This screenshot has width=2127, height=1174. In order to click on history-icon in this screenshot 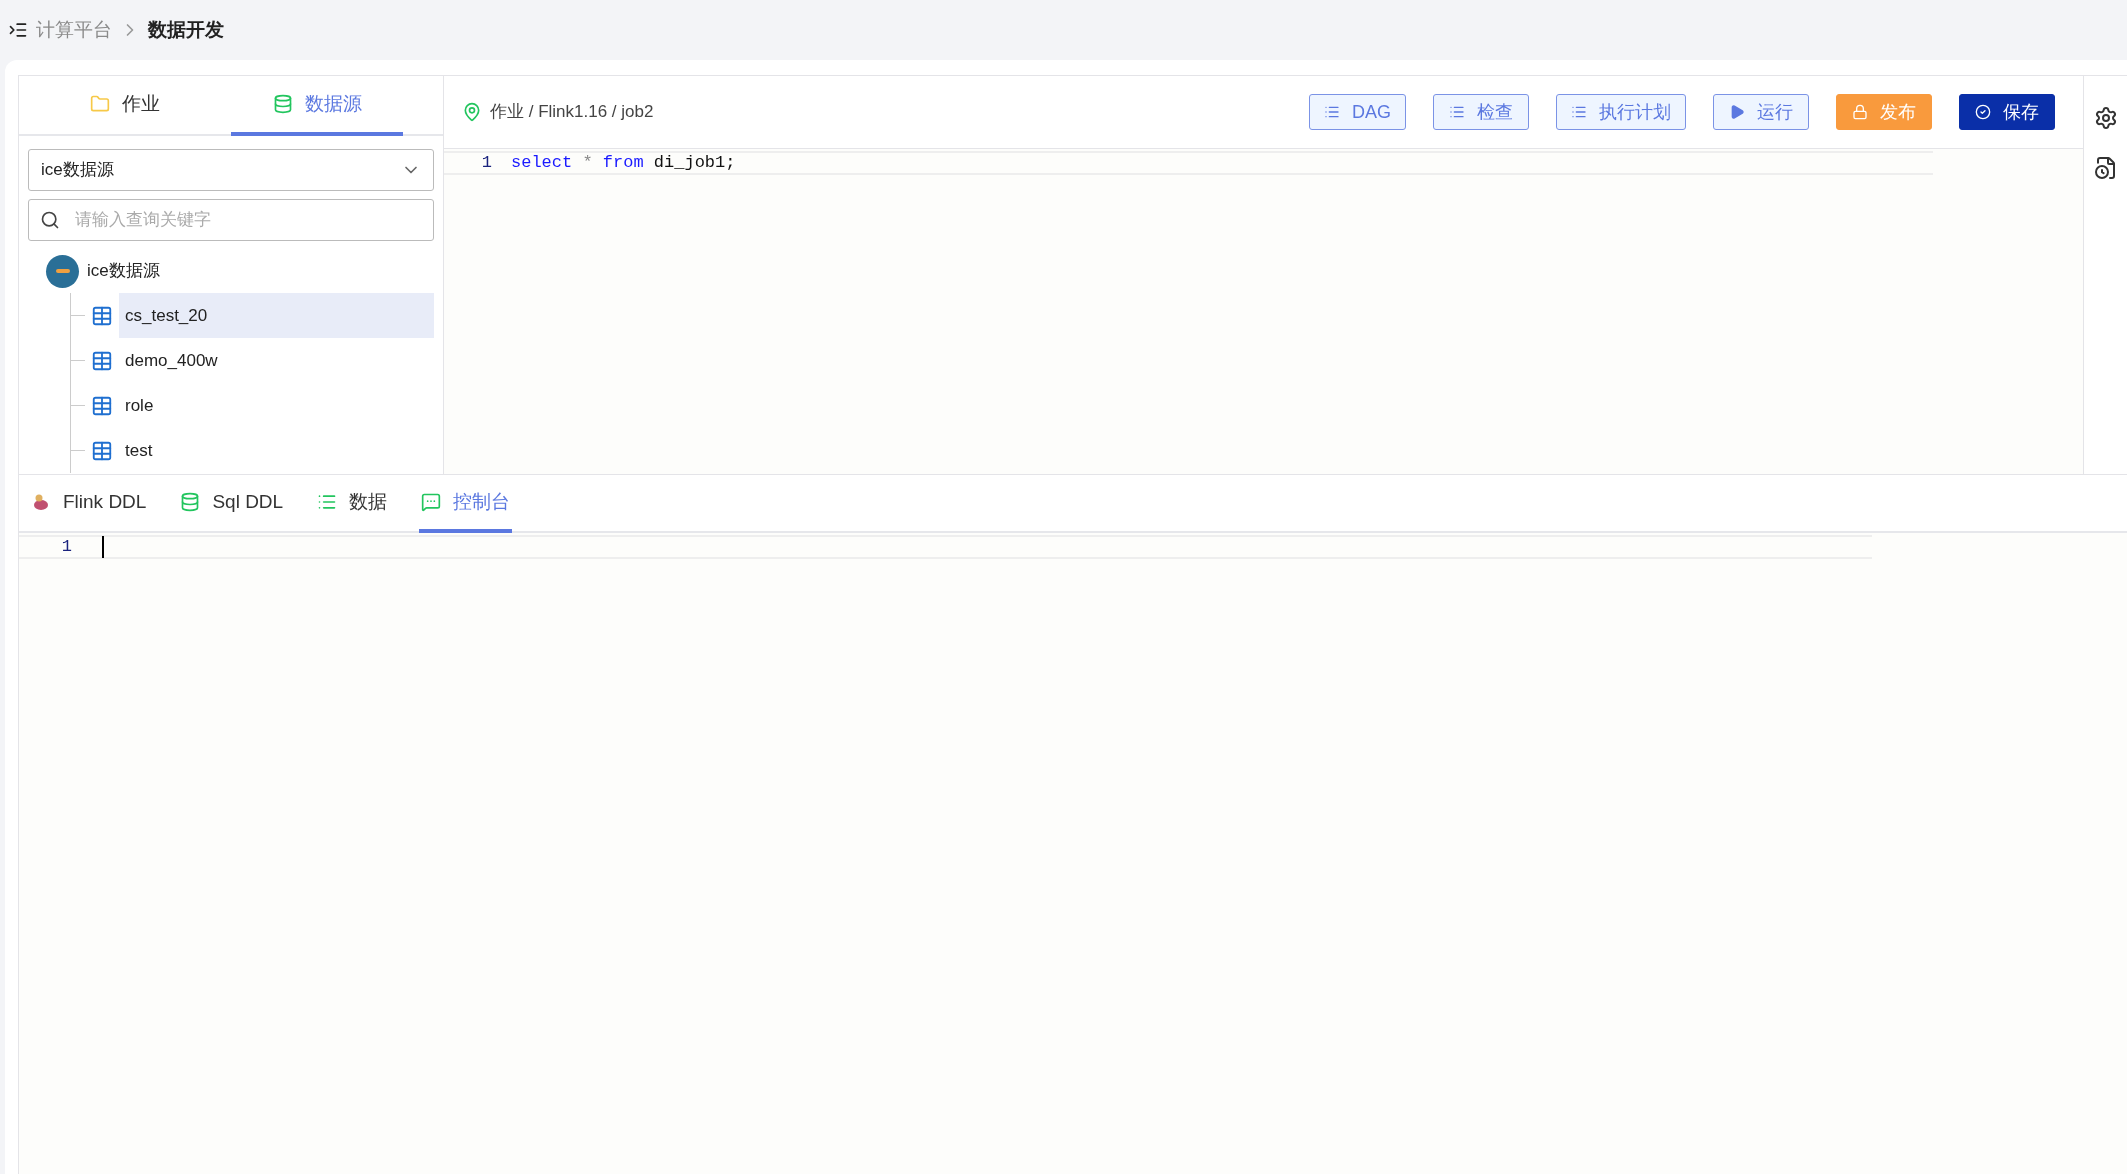, I will do `click(2105, 168)`.